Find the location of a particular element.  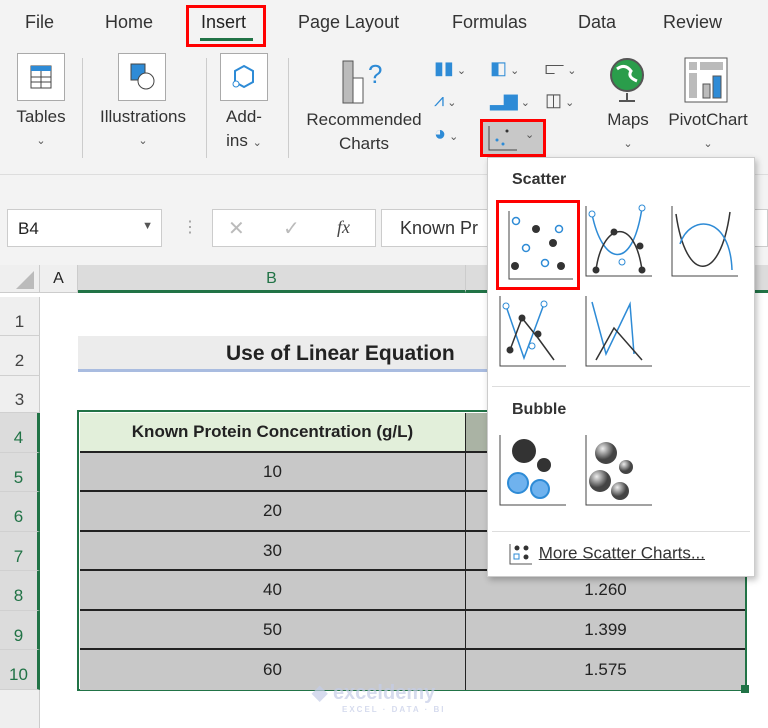

scatter-chart-icon is located at coordinates (502, 138).